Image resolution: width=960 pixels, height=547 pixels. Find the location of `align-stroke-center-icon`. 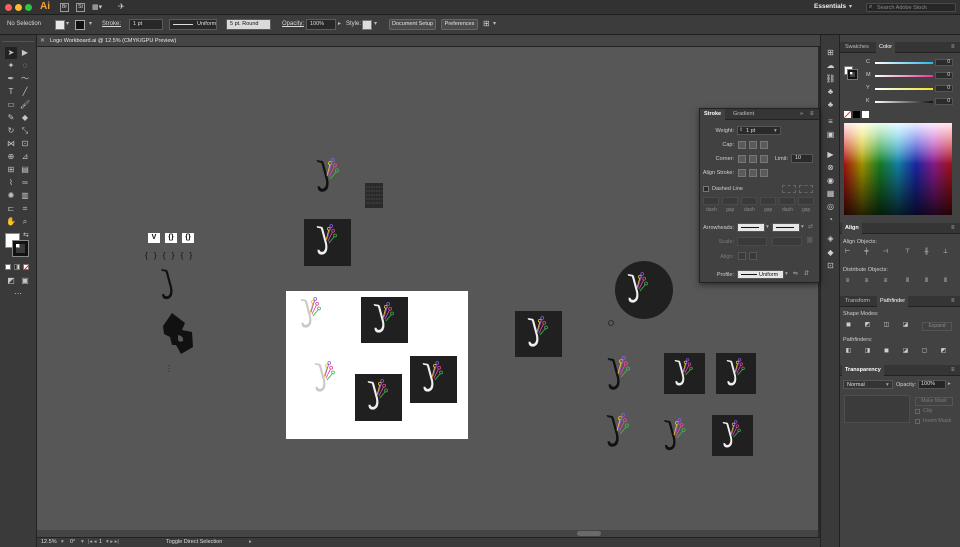

align-stroke-center-icon is located at coordinates (742, 173).